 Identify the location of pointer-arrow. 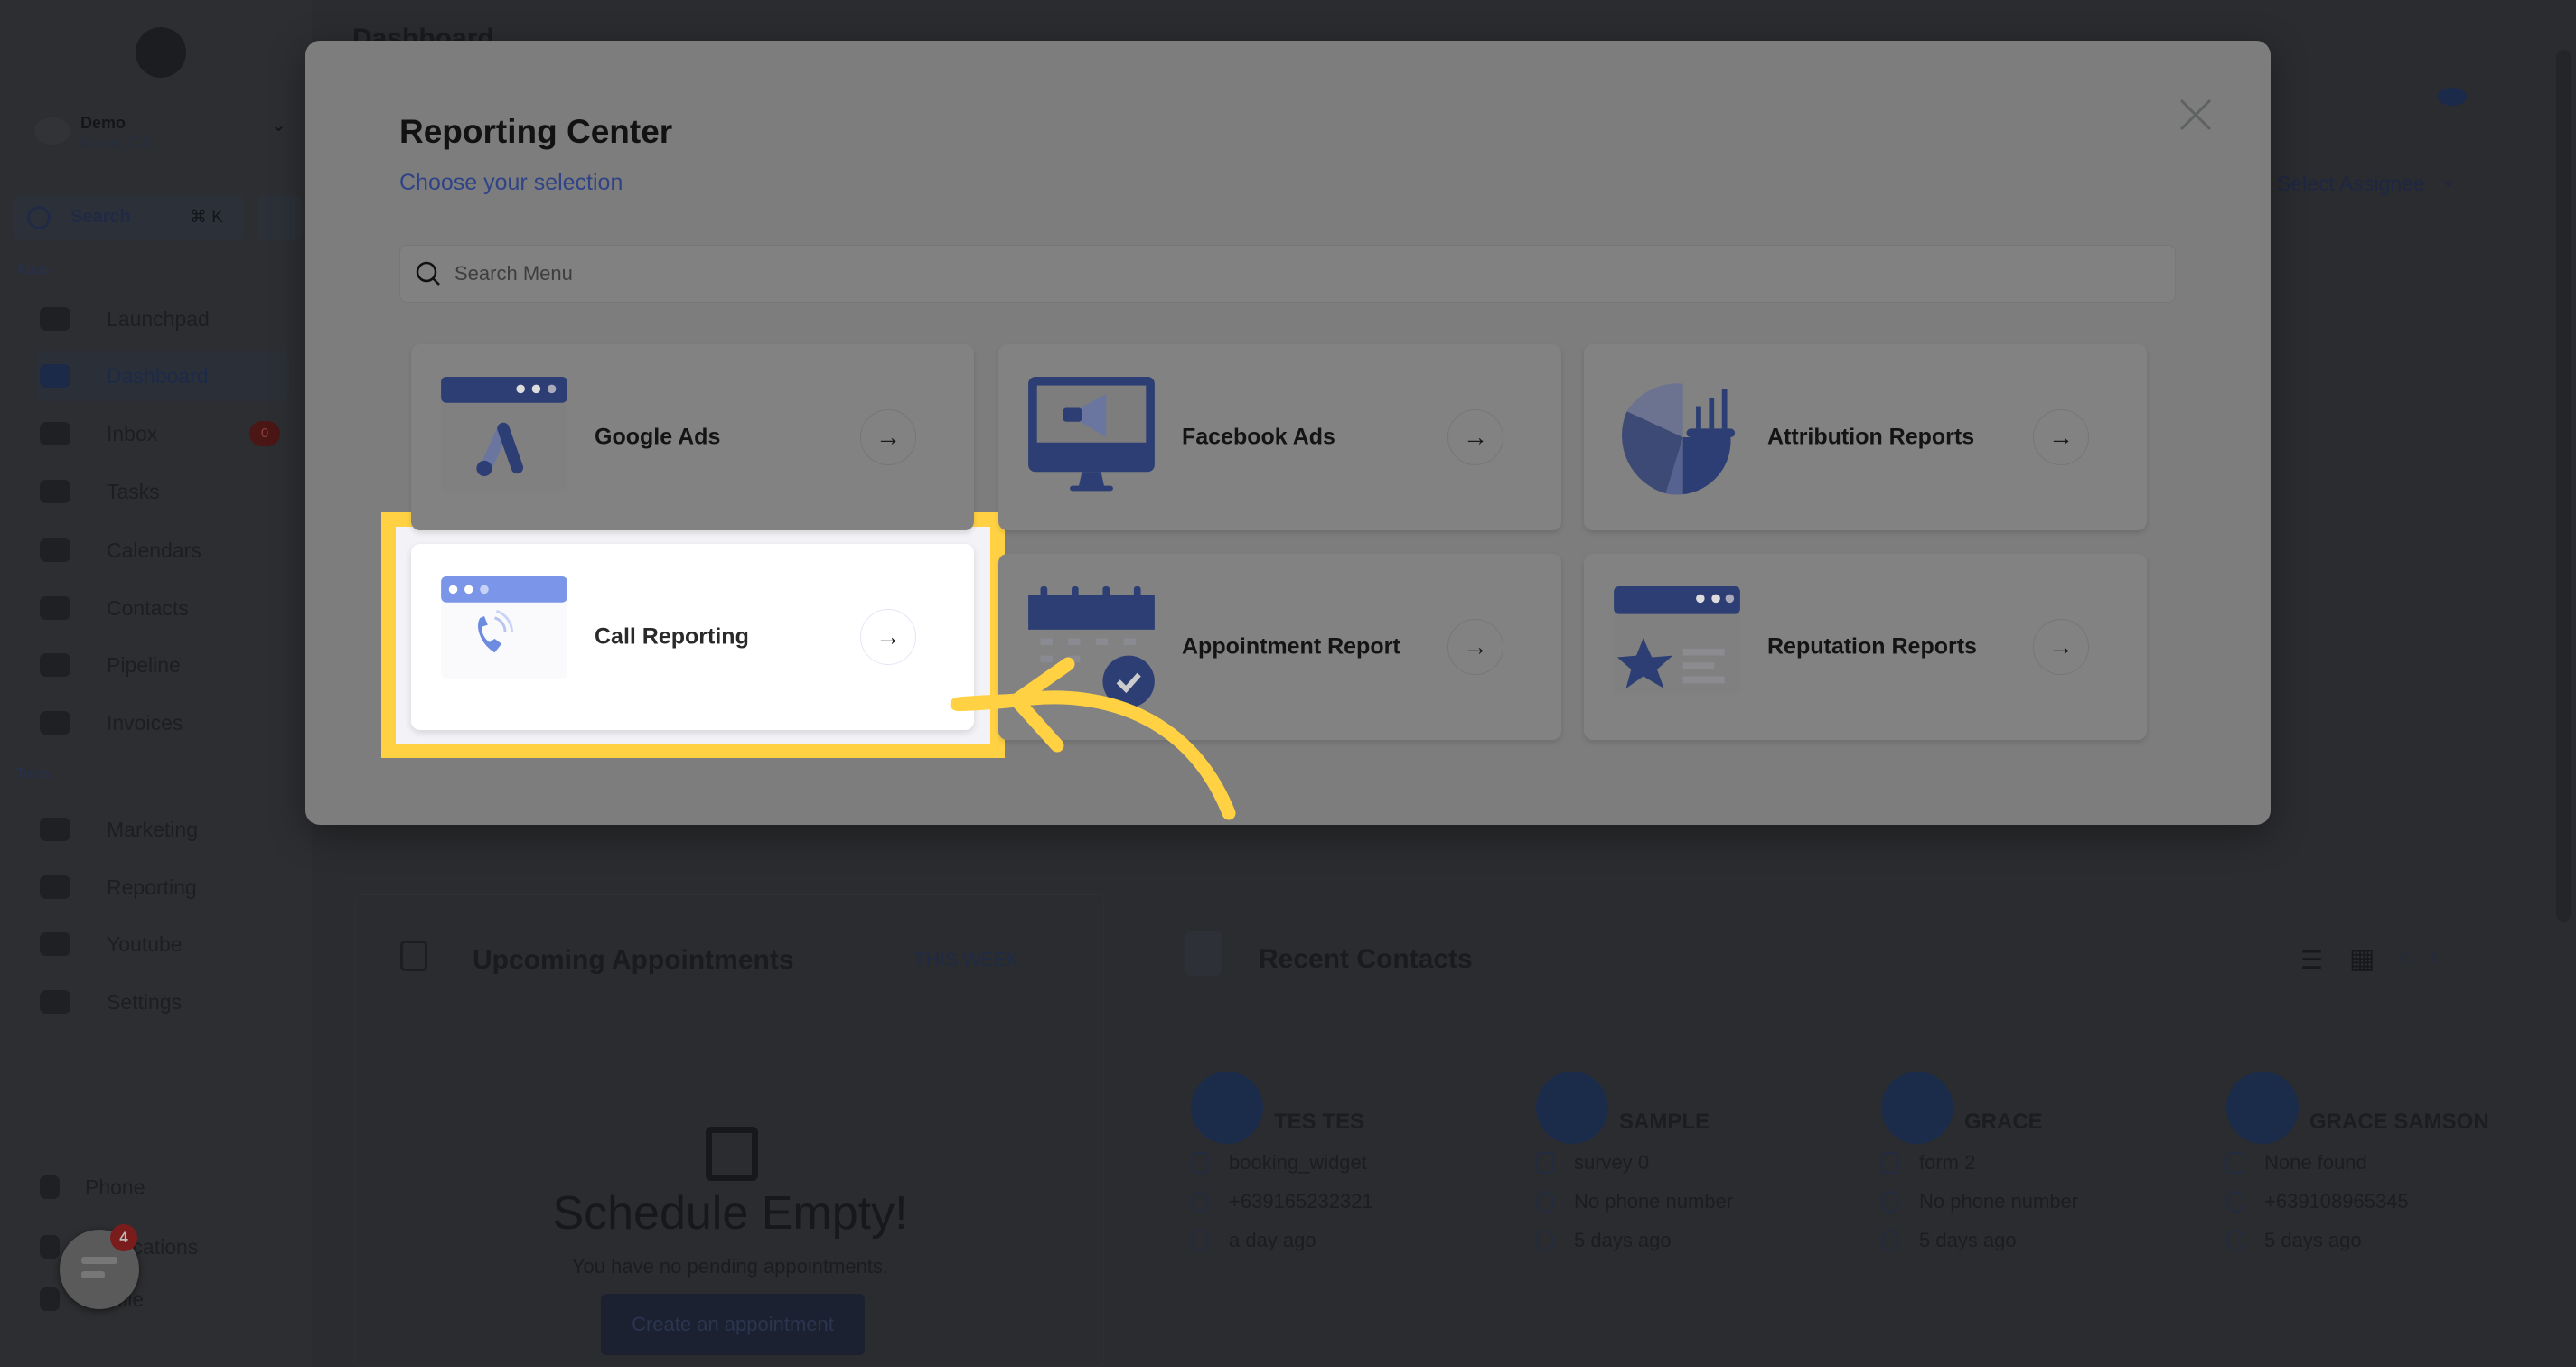
(1093, 738).